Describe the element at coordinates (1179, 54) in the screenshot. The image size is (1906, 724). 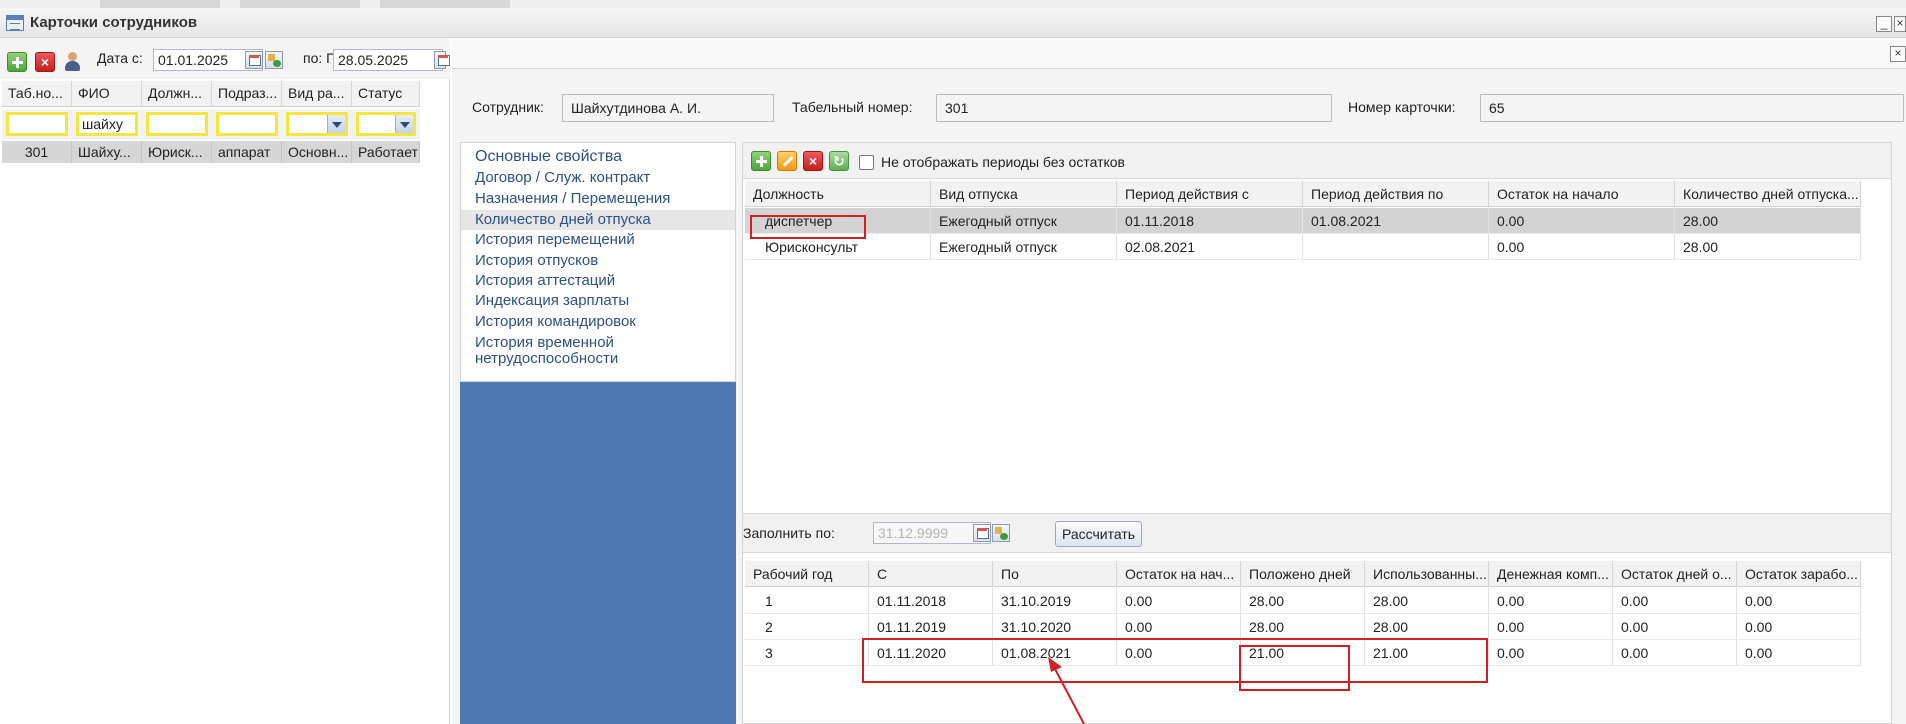
I see `right-panel-header: ×` at that location.